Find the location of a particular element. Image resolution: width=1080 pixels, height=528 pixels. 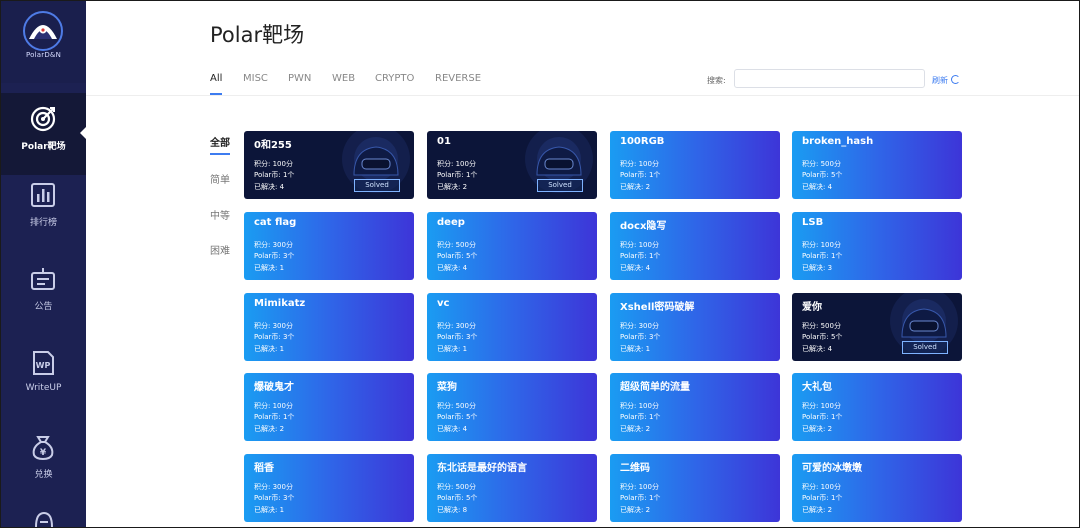

challenge-card: Xshell密码破解 积分: 300分 Polar币: 3个 已解决: 1 is located at coordinates (695, 327).